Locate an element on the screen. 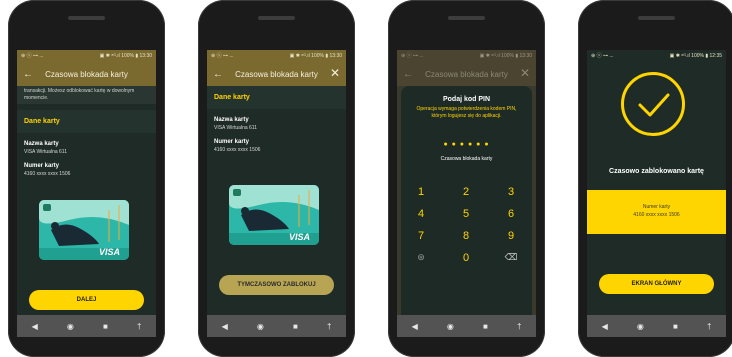  key-5: 5 is located at coordinates (466, 214).